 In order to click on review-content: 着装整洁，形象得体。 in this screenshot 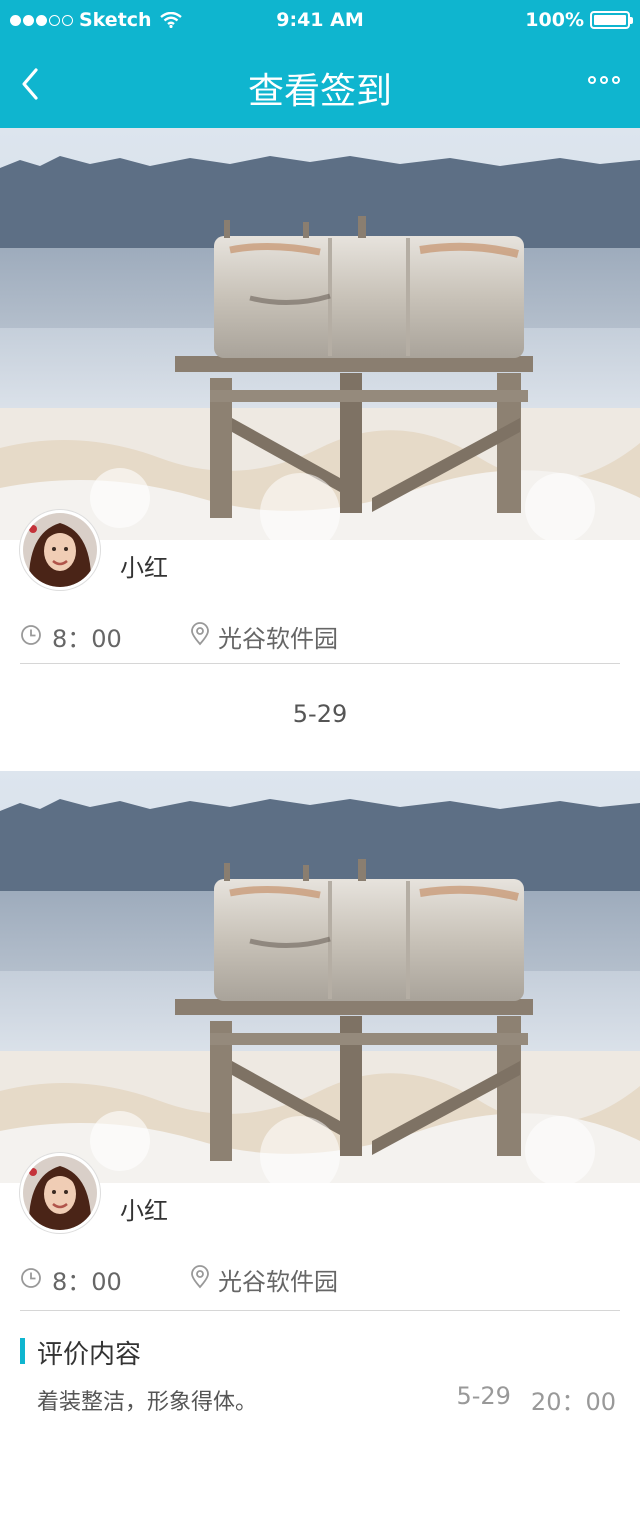, I will do `click(147, 1402)`.